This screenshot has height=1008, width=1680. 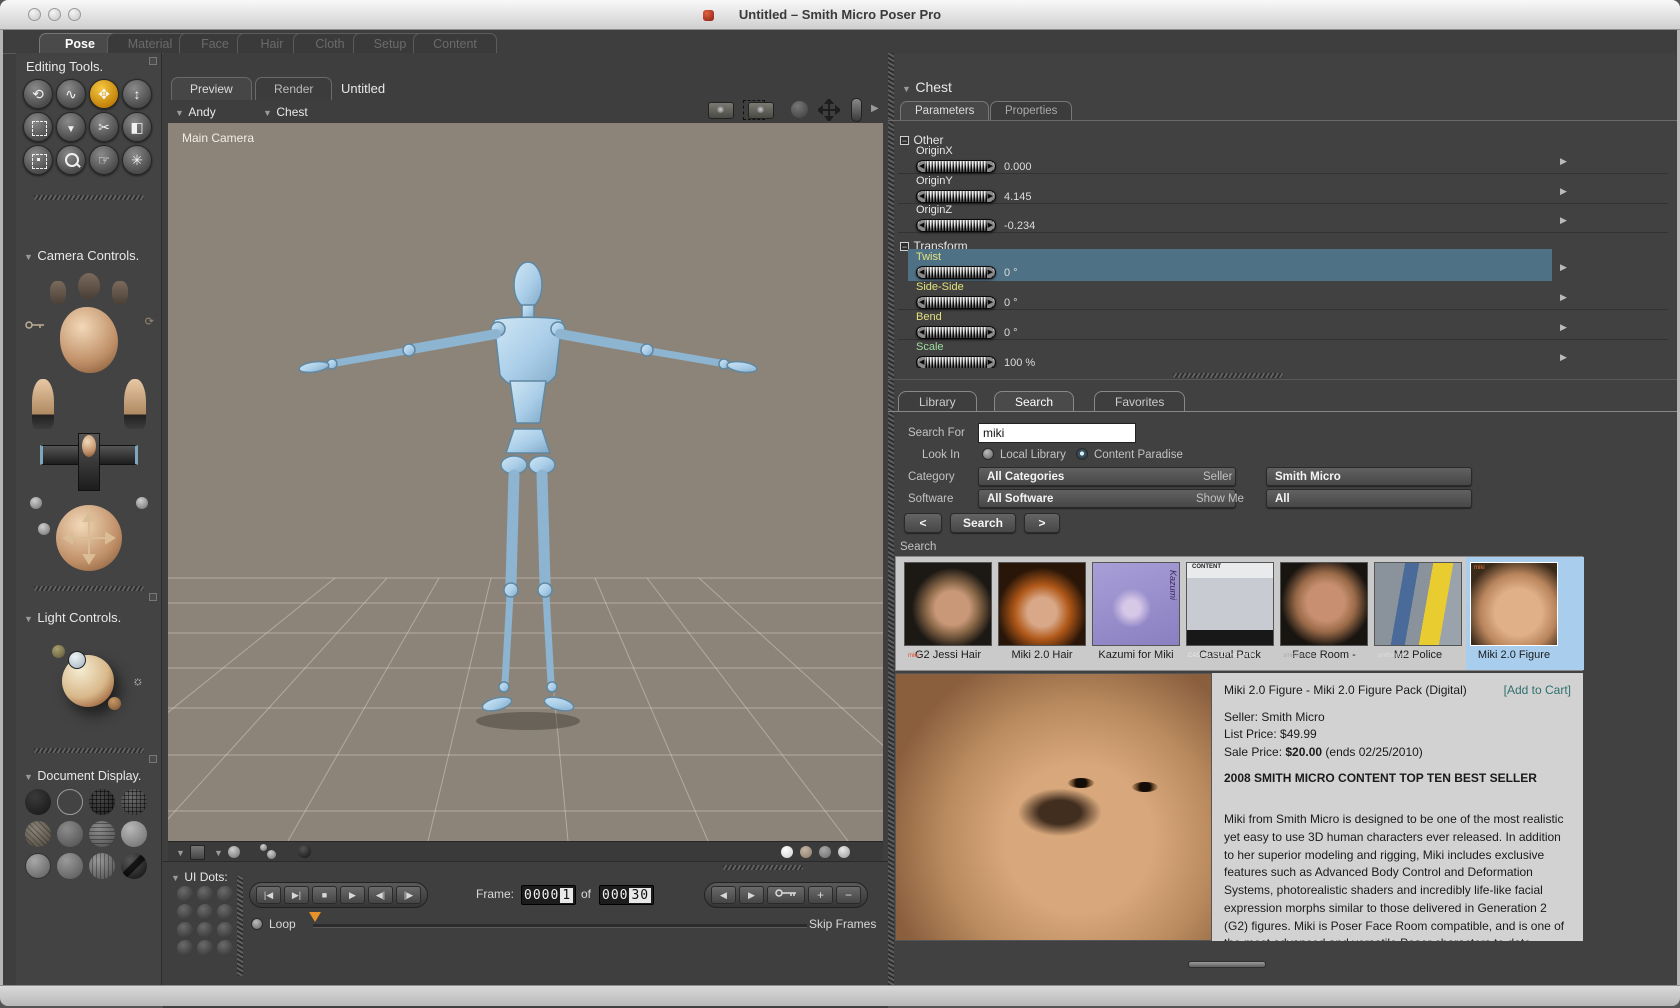 What do you see at coordinates (528, 487) in the screenshot?
I see `figure-andy` at bounding box center [528, 487].